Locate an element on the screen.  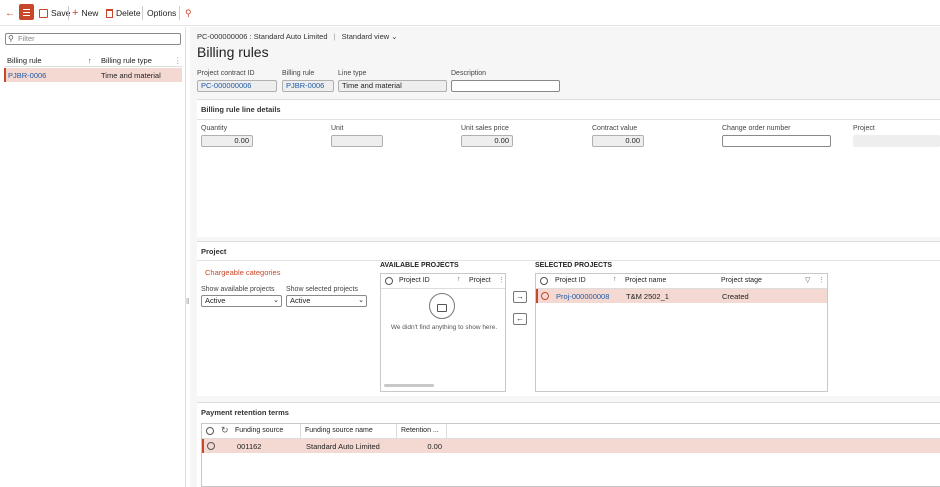
column-header-project-name: Project name is located at coordinates (645, 280).